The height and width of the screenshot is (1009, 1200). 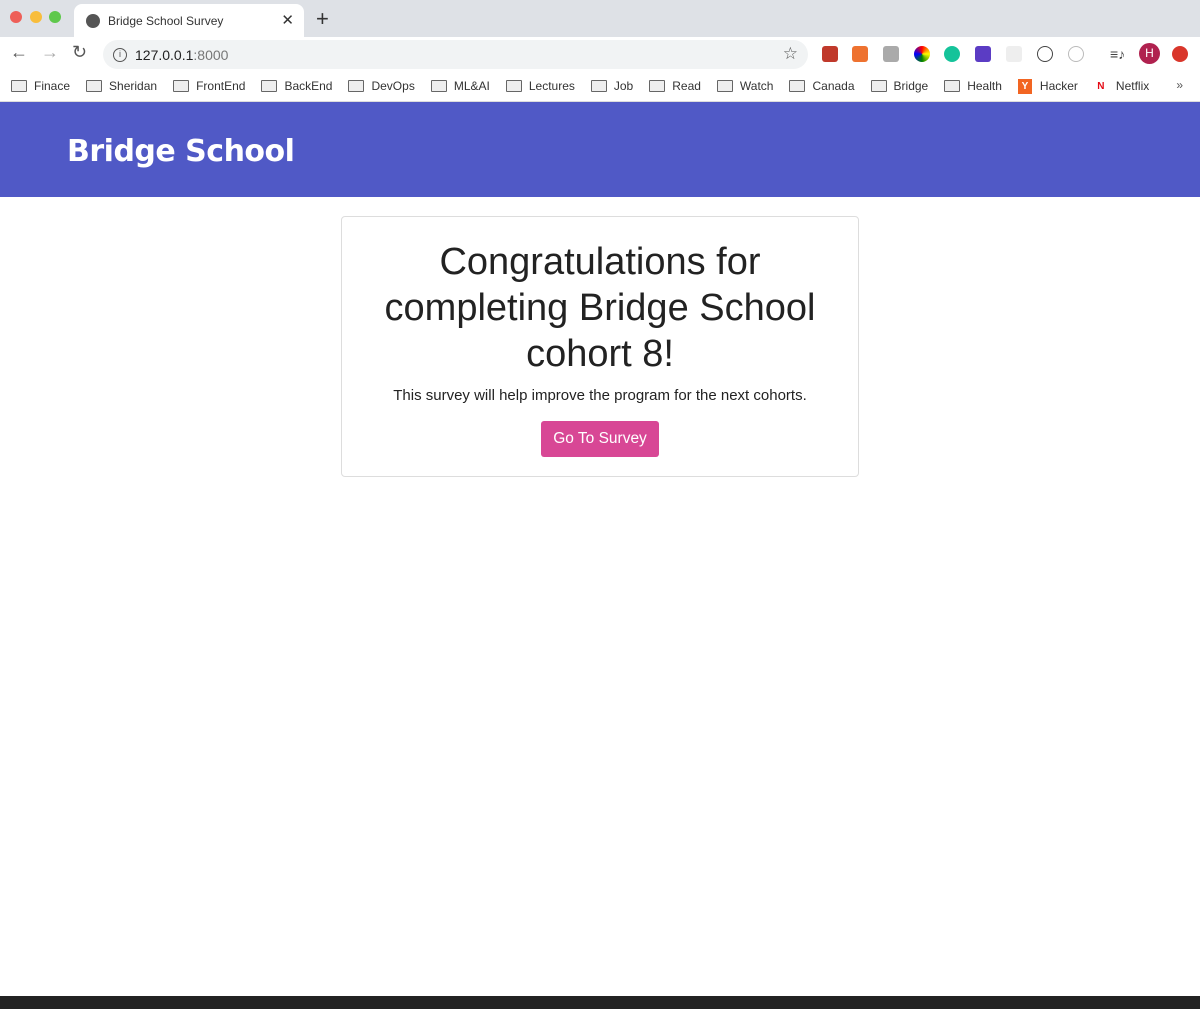 I want to click on grammarly-icon, so click(x=952, y=54).